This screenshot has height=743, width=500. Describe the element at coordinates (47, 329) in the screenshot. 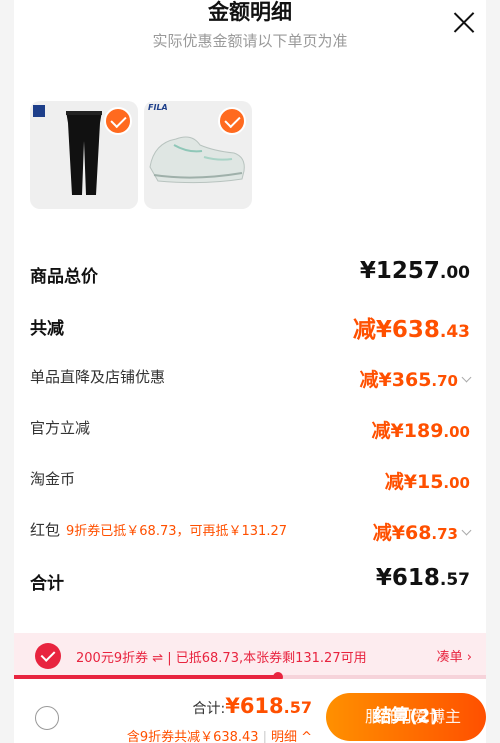

I see `total-discount-label: 共减` at that location.